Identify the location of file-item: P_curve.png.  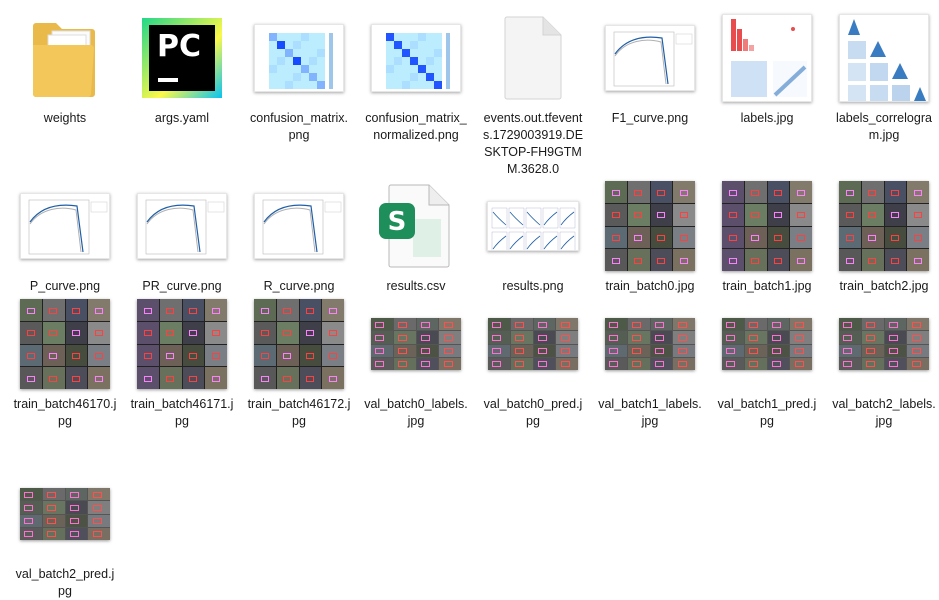
(65, 237).